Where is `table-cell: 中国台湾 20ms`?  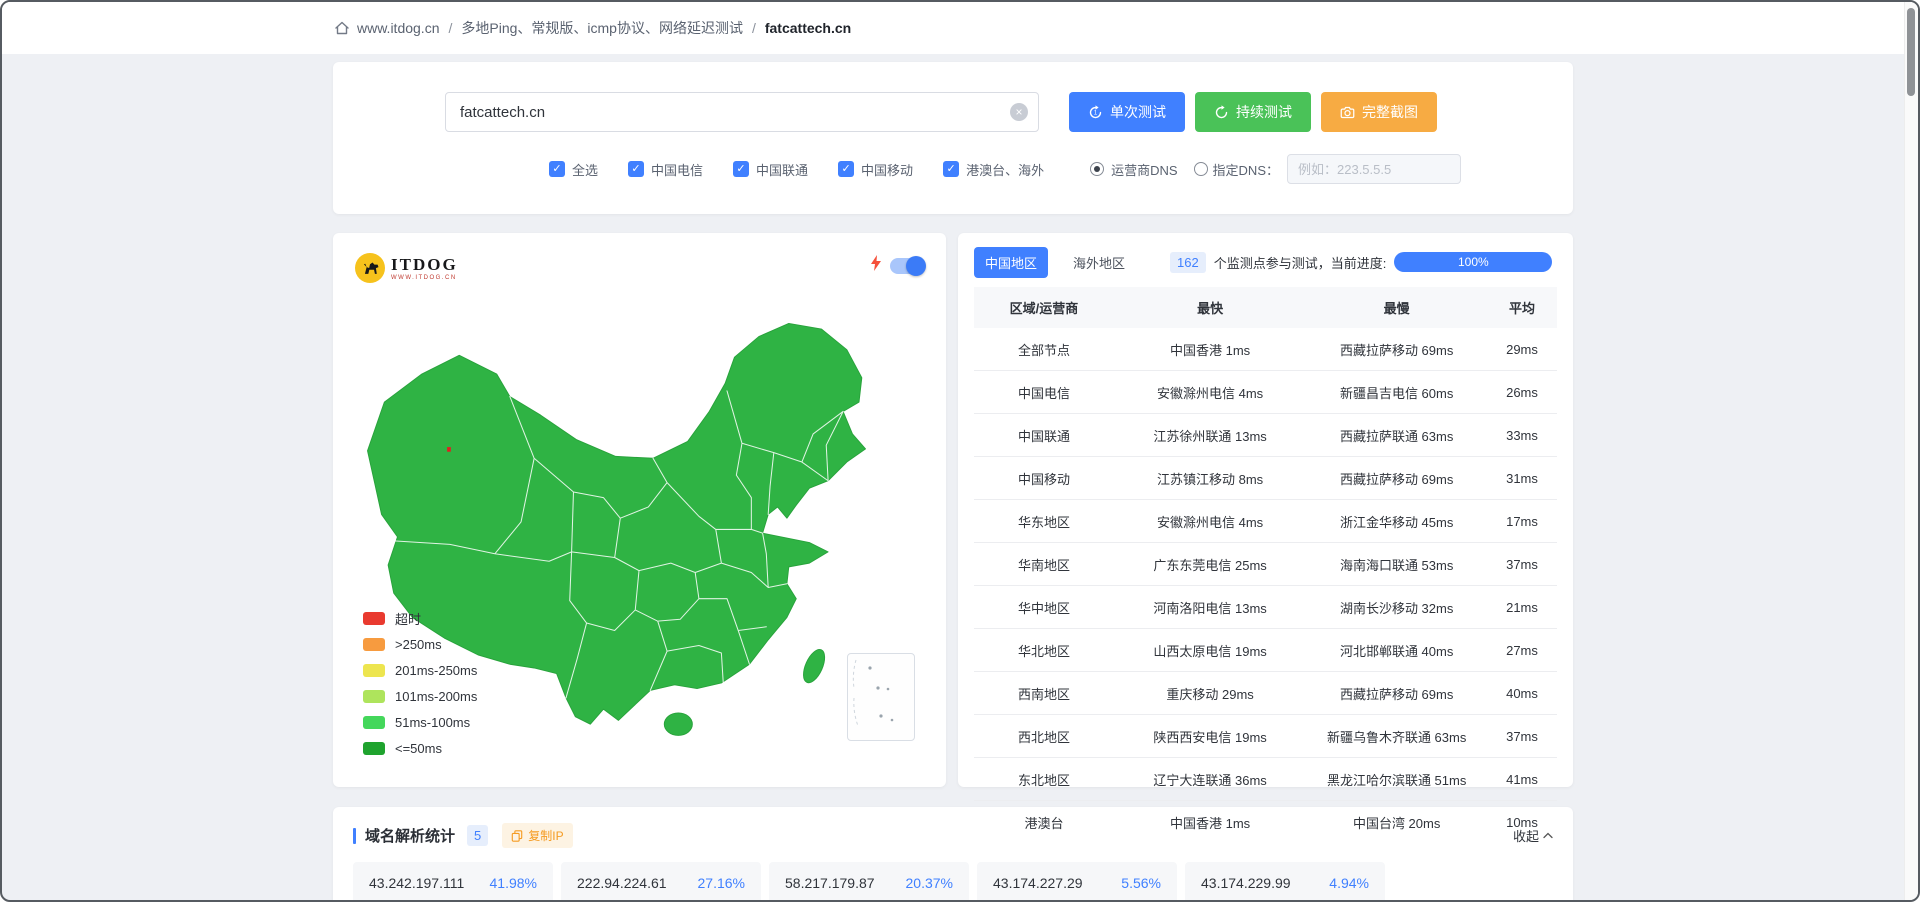
table-cell: 中国台湾 20ms is located at coordinates (1396, 823).